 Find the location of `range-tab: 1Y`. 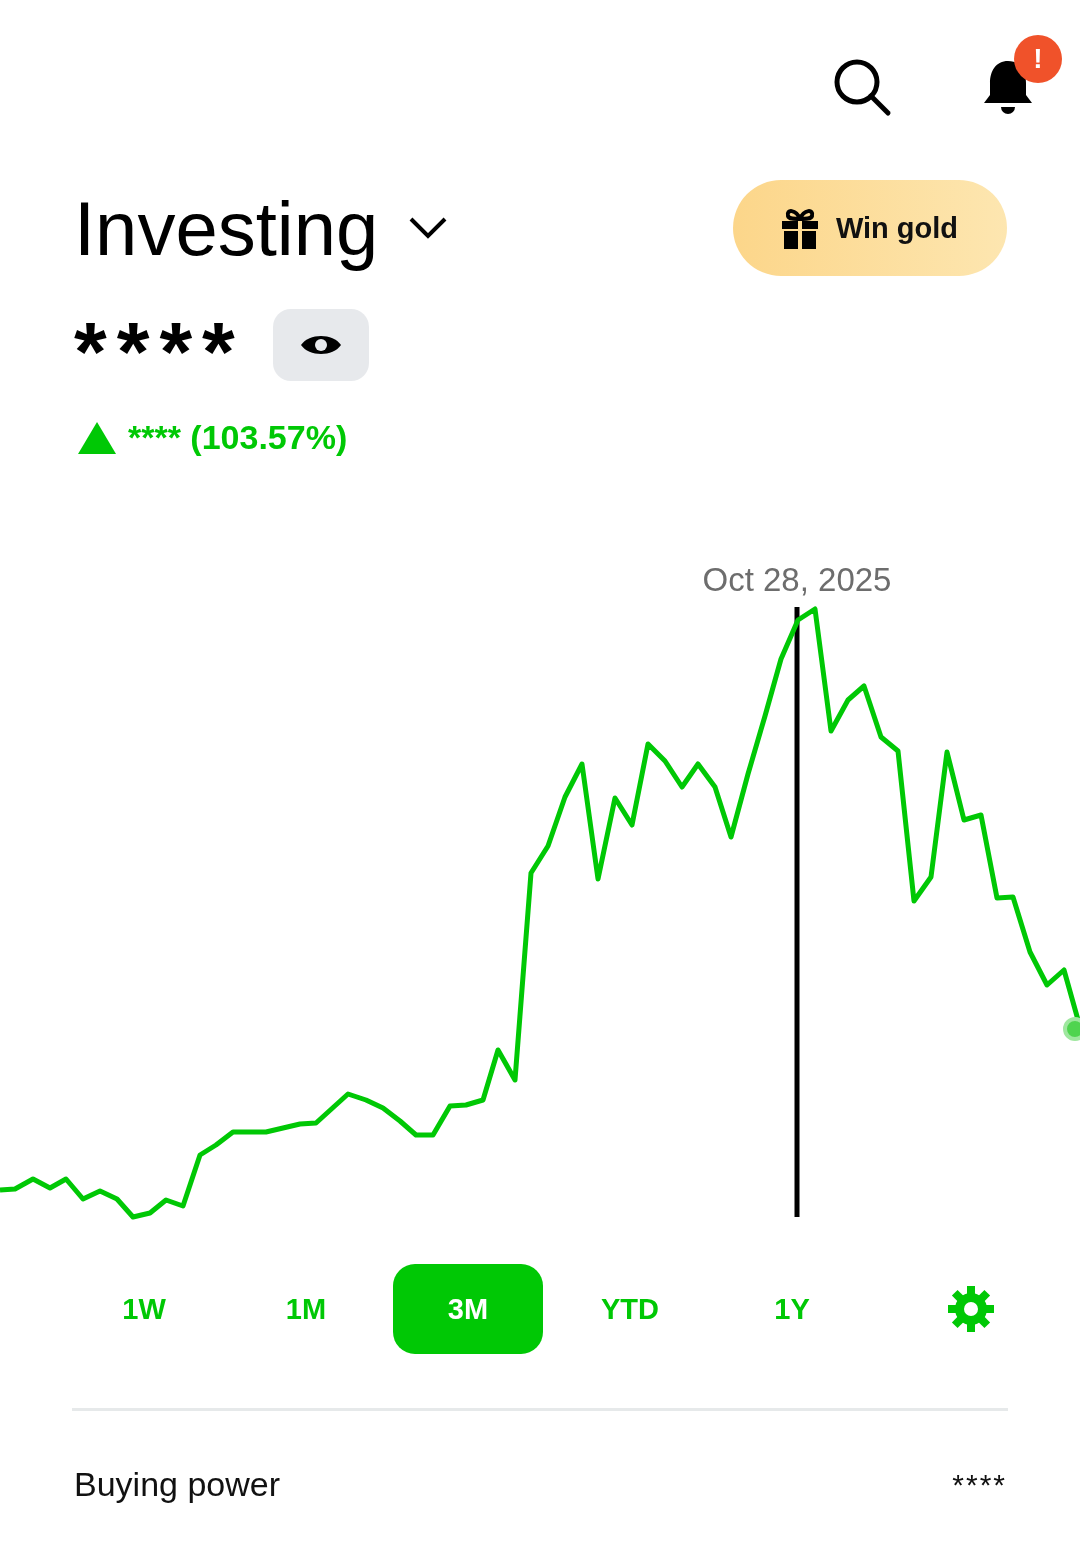

range-tab: 1Y is located at coordinates (792, 1309).